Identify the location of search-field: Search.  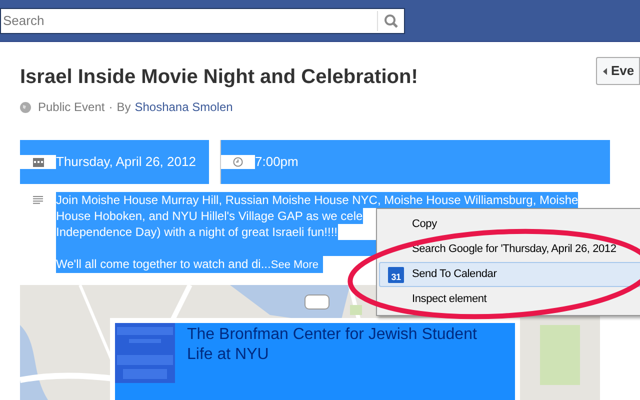
(189, 21).